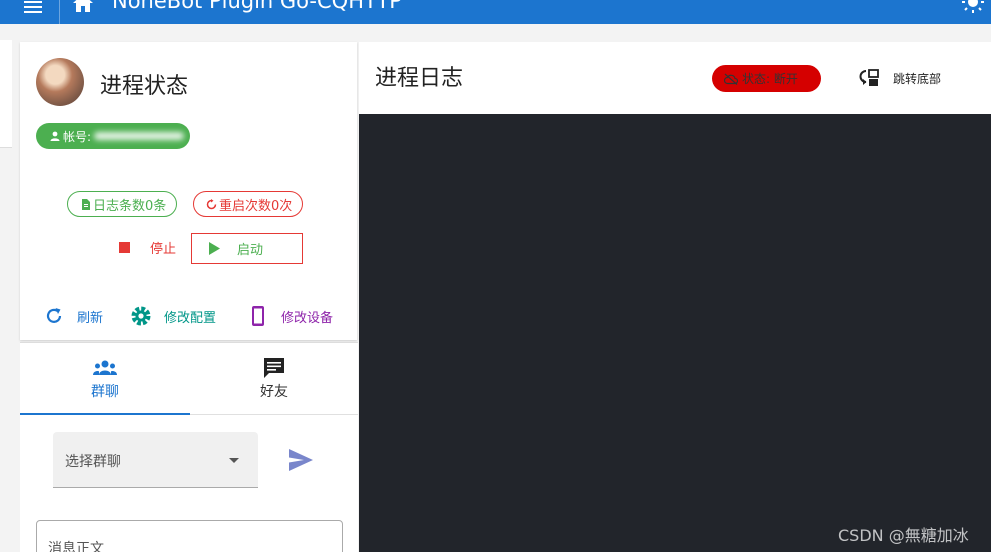 This screenshot has width=991, height=552. I want to click on gear-icon, so click(141, 316).